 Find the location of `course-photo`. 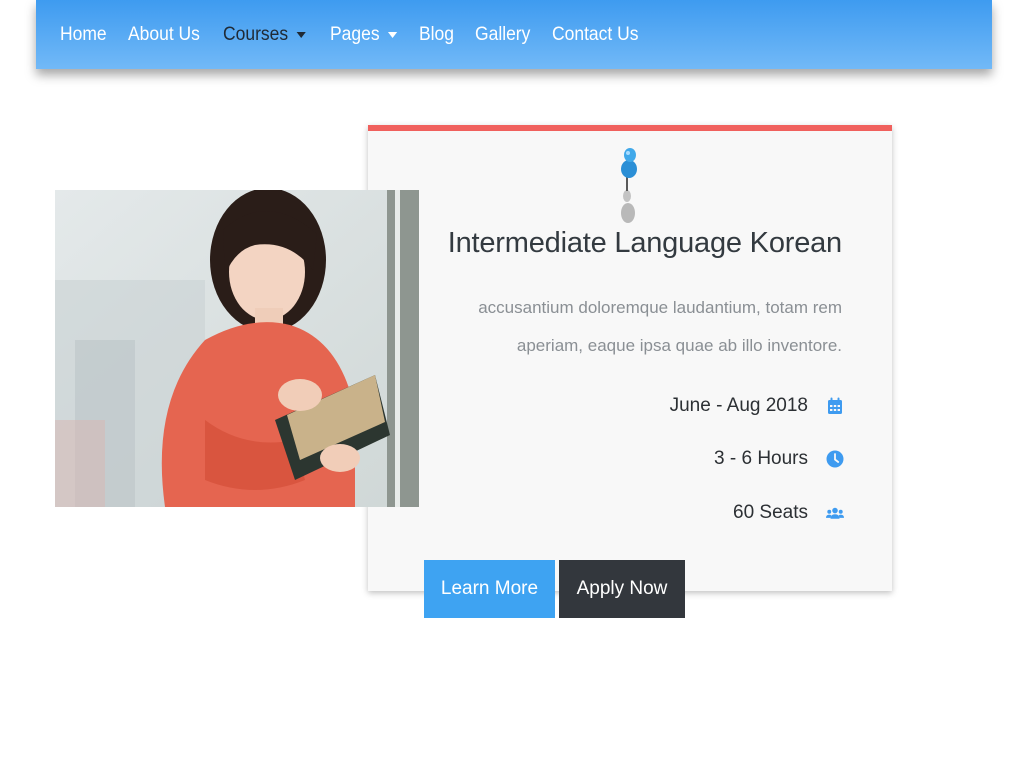

course-photo is located at coordinates (237, 348).